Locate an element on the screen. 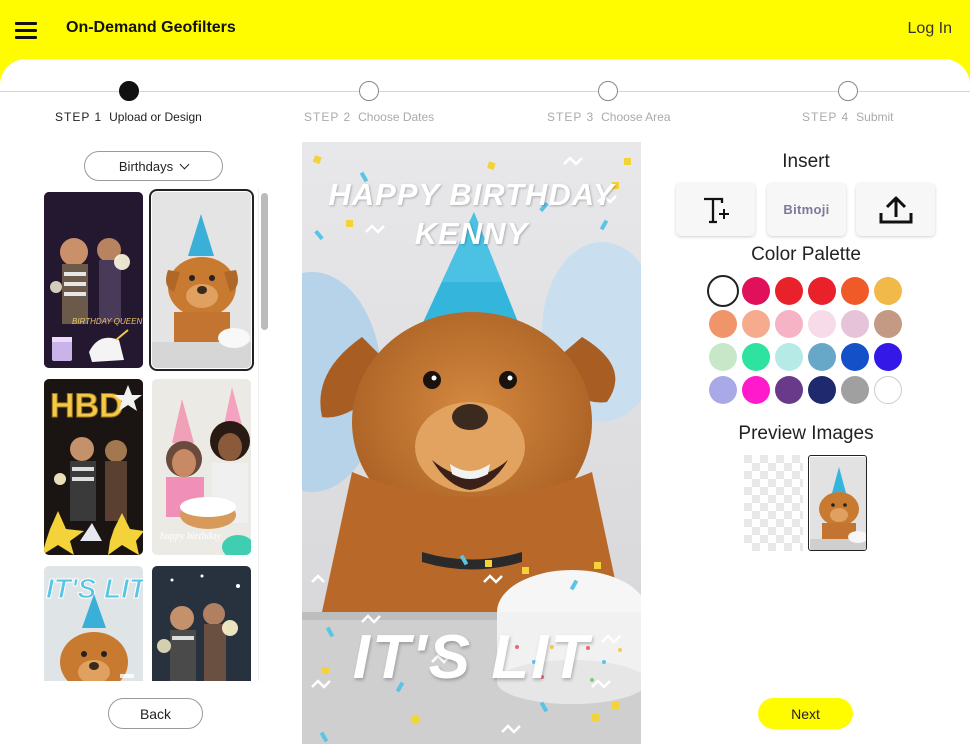  insert-upload-tool is located at coordinates (895, 209).